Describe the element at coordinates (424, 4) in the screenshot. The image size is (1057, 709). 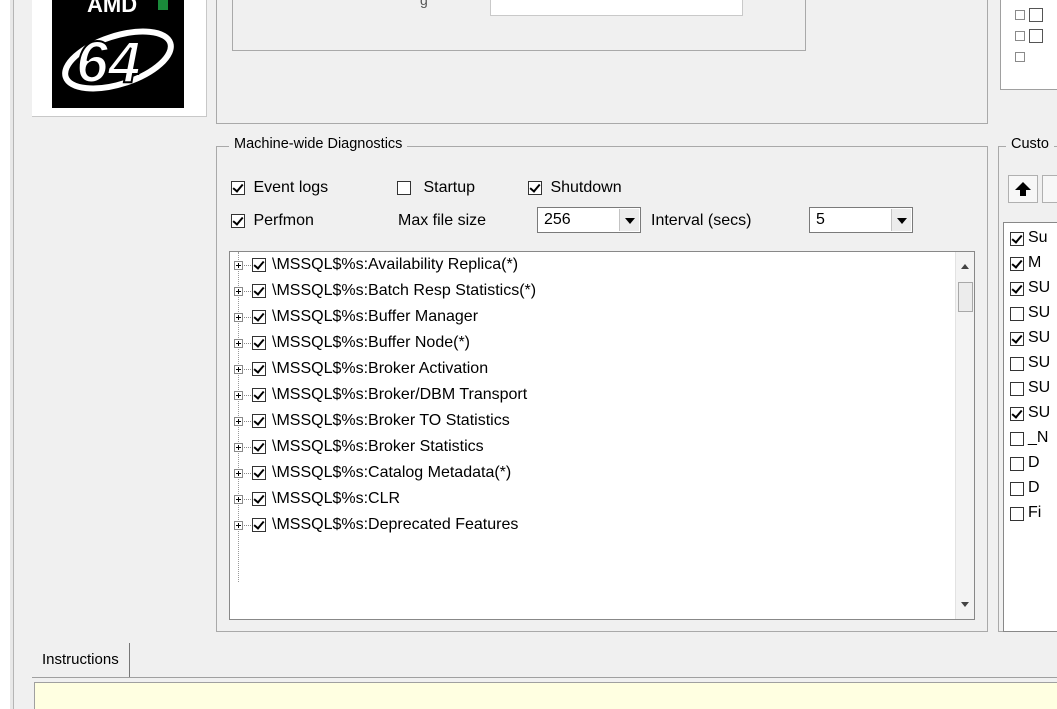
I see `top-cut-label: g` at that location.